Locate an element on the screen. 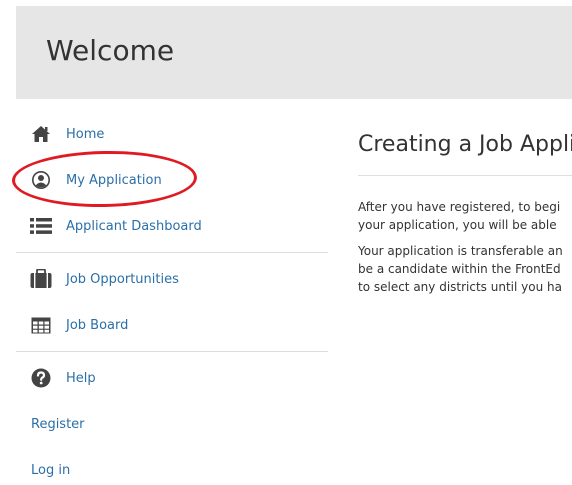  list-icon is located at coordinates (41, 226).